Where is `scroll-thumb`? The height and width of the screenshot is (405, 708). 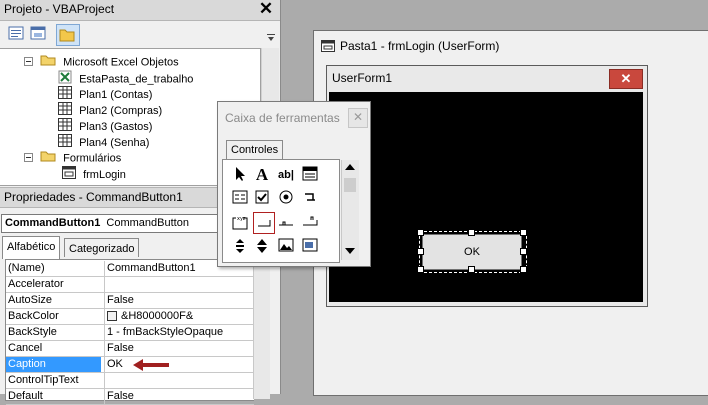 scroll-thumb is located at coordinates (350, 185).